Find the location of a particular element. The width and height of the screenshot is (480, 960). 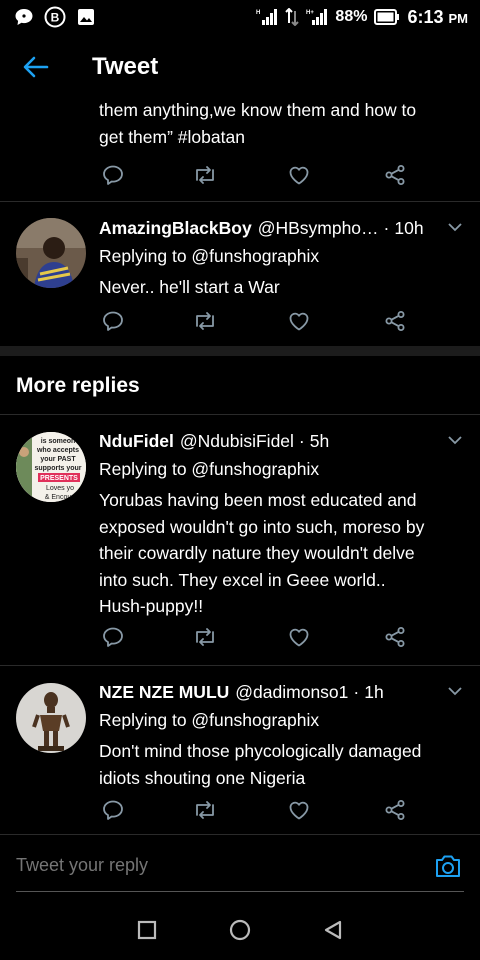

tweet-text-line: Don't mind those phycologically damaged is located at coordinates (260, 751).